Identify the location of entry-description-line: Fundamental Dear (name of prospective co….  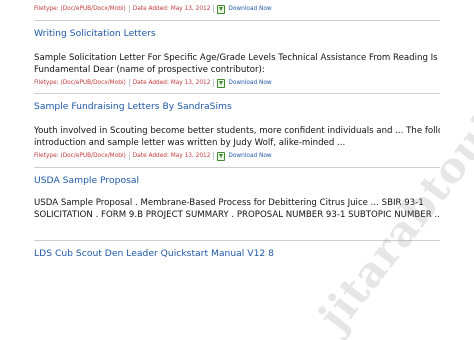
(149, 70).